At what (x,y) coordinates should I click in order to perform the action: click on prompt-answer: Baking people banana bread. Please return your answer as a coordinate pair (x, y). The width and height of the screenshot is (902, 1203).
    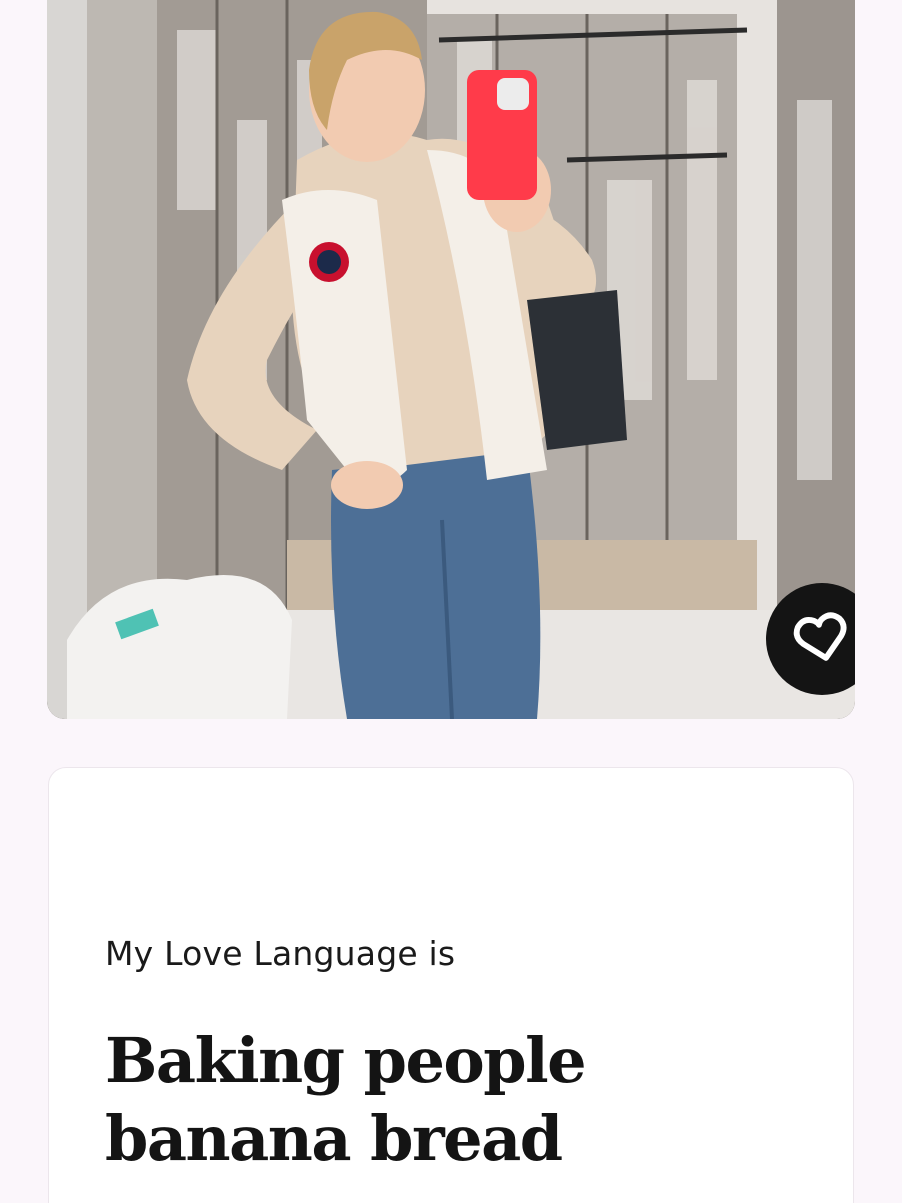
    Looking at the image, I should click on (346, 1099).